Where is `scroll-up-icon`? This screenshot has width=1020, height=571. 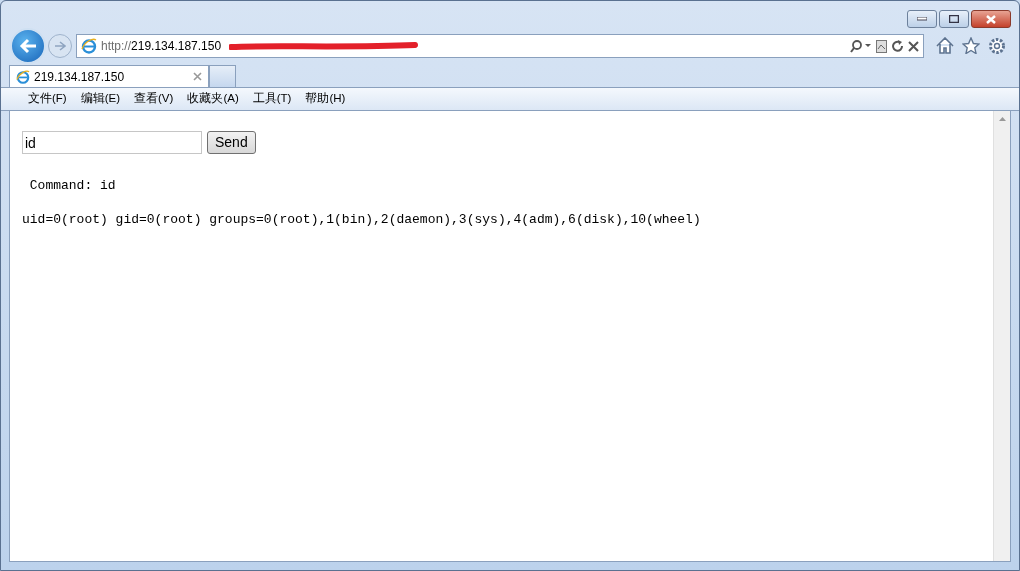 scroll-up-icon is located at coordinates (1002, 119).